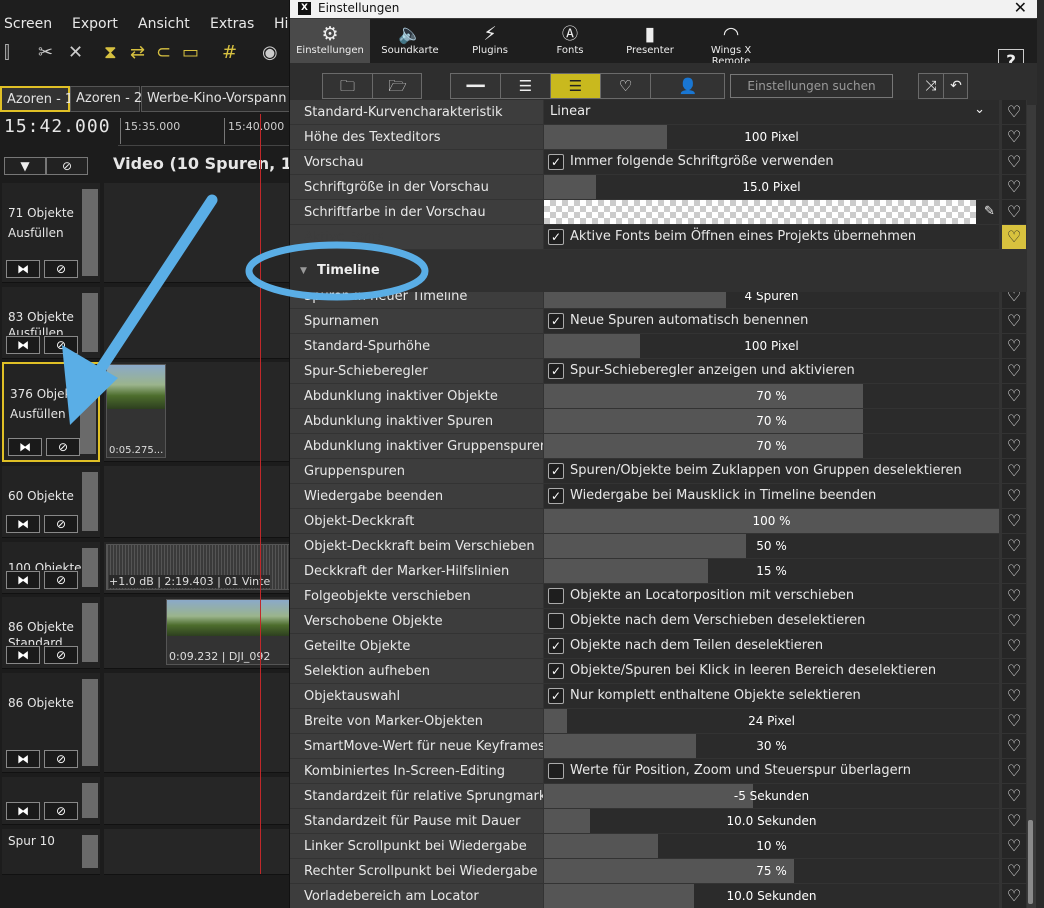 Image resolution: width=1044 pixels, height=908 pixels. I want to click on eye-icon: ◉, so click(270, 52).